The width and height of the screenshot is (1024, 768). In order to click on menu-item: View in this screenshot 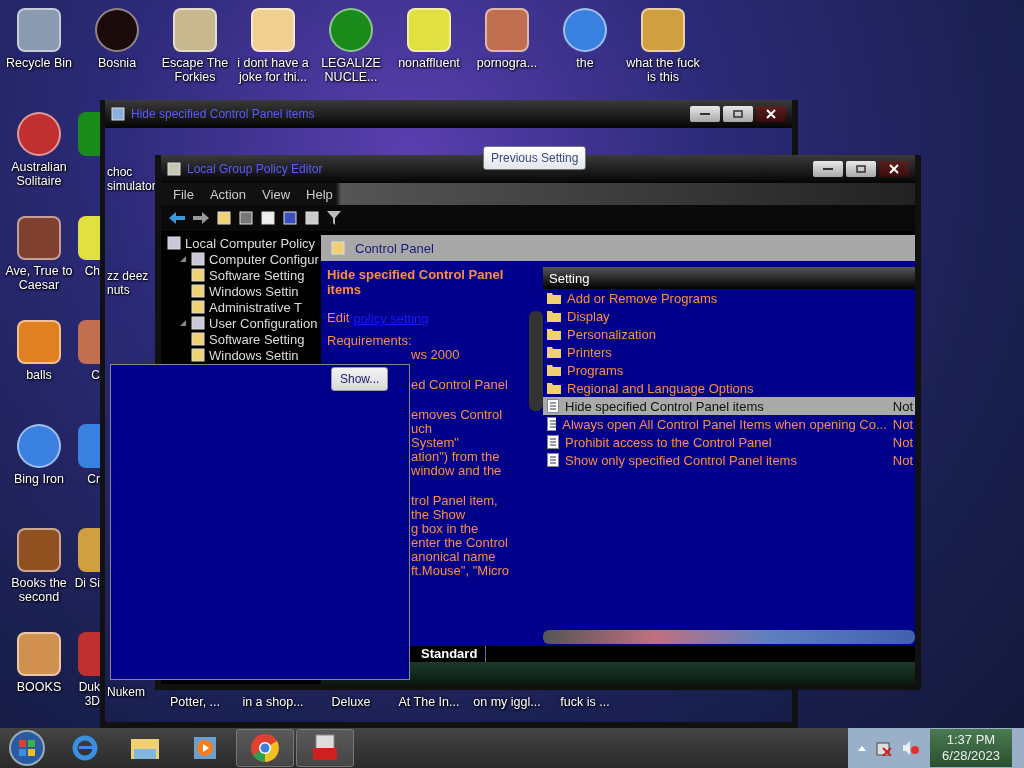, I will do `click(276, 194)`.